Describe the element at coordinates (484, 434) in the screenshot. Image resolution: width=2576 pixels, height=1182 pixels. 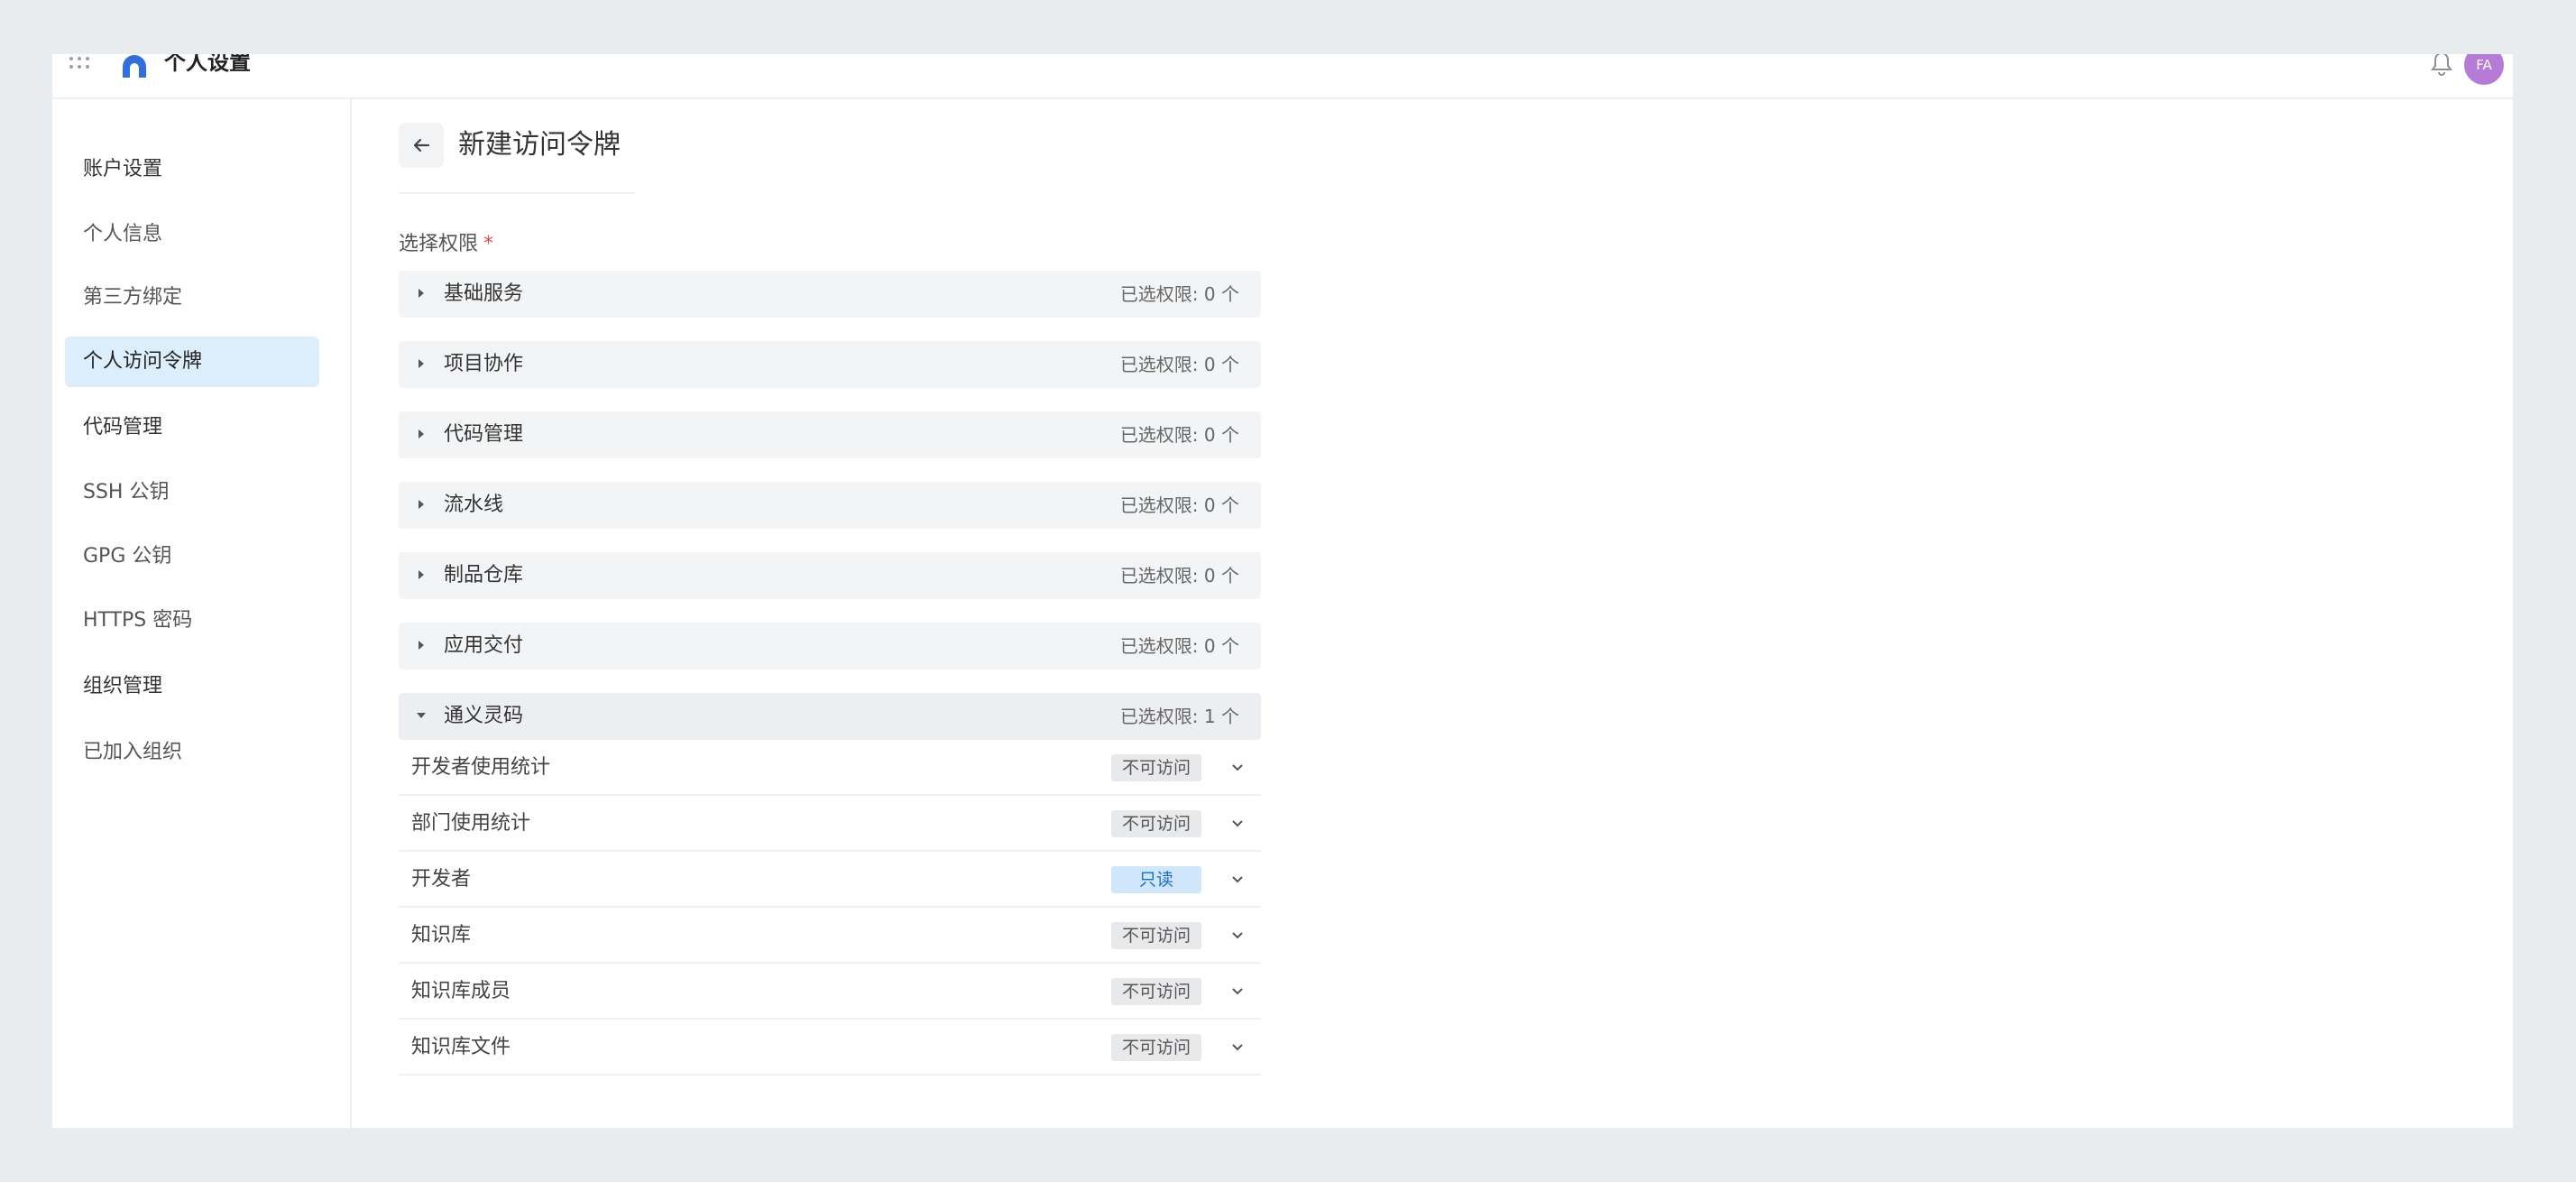
I see `section-name: 代码管理` at that location.